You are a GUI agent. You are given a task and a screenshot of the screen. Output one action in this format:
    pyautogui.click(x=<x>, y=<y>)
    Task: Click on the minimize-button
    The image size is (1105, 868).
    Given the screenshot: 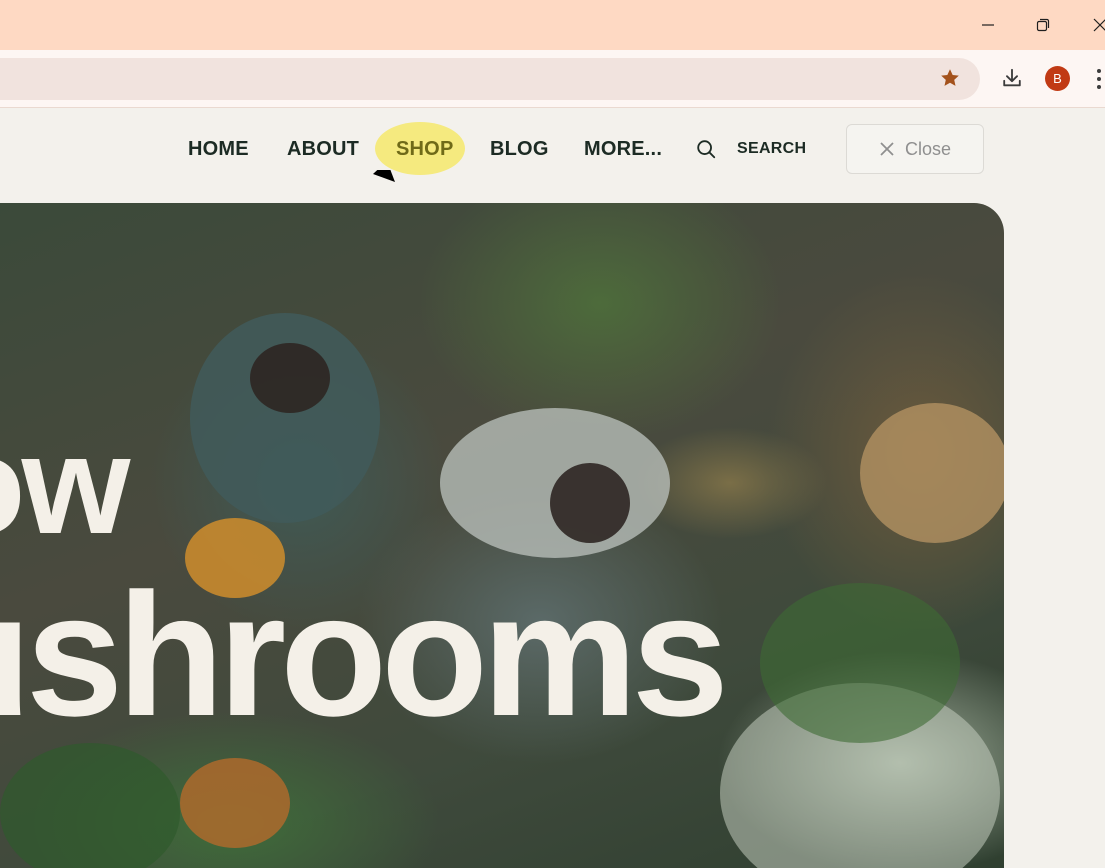 What is the action you would take?
    pyautogui.click(x=988, y=25)
    